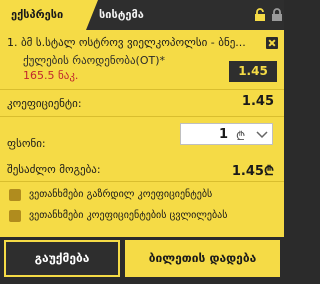  I want to click on checkbox-label: ვეთანხმები გაზრდილ კოეფიციენტებს, so click(121, 194).